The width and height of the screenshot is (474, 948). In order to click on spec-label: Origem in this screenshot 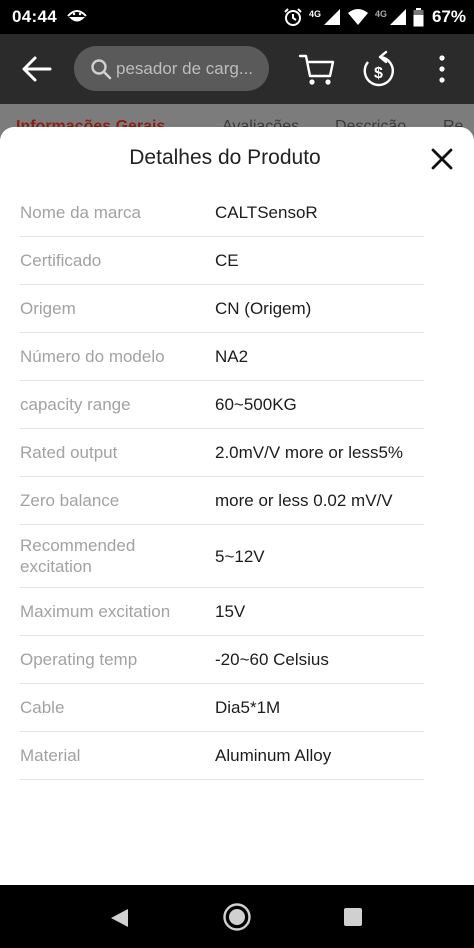, I will do `click(48, 308)`.